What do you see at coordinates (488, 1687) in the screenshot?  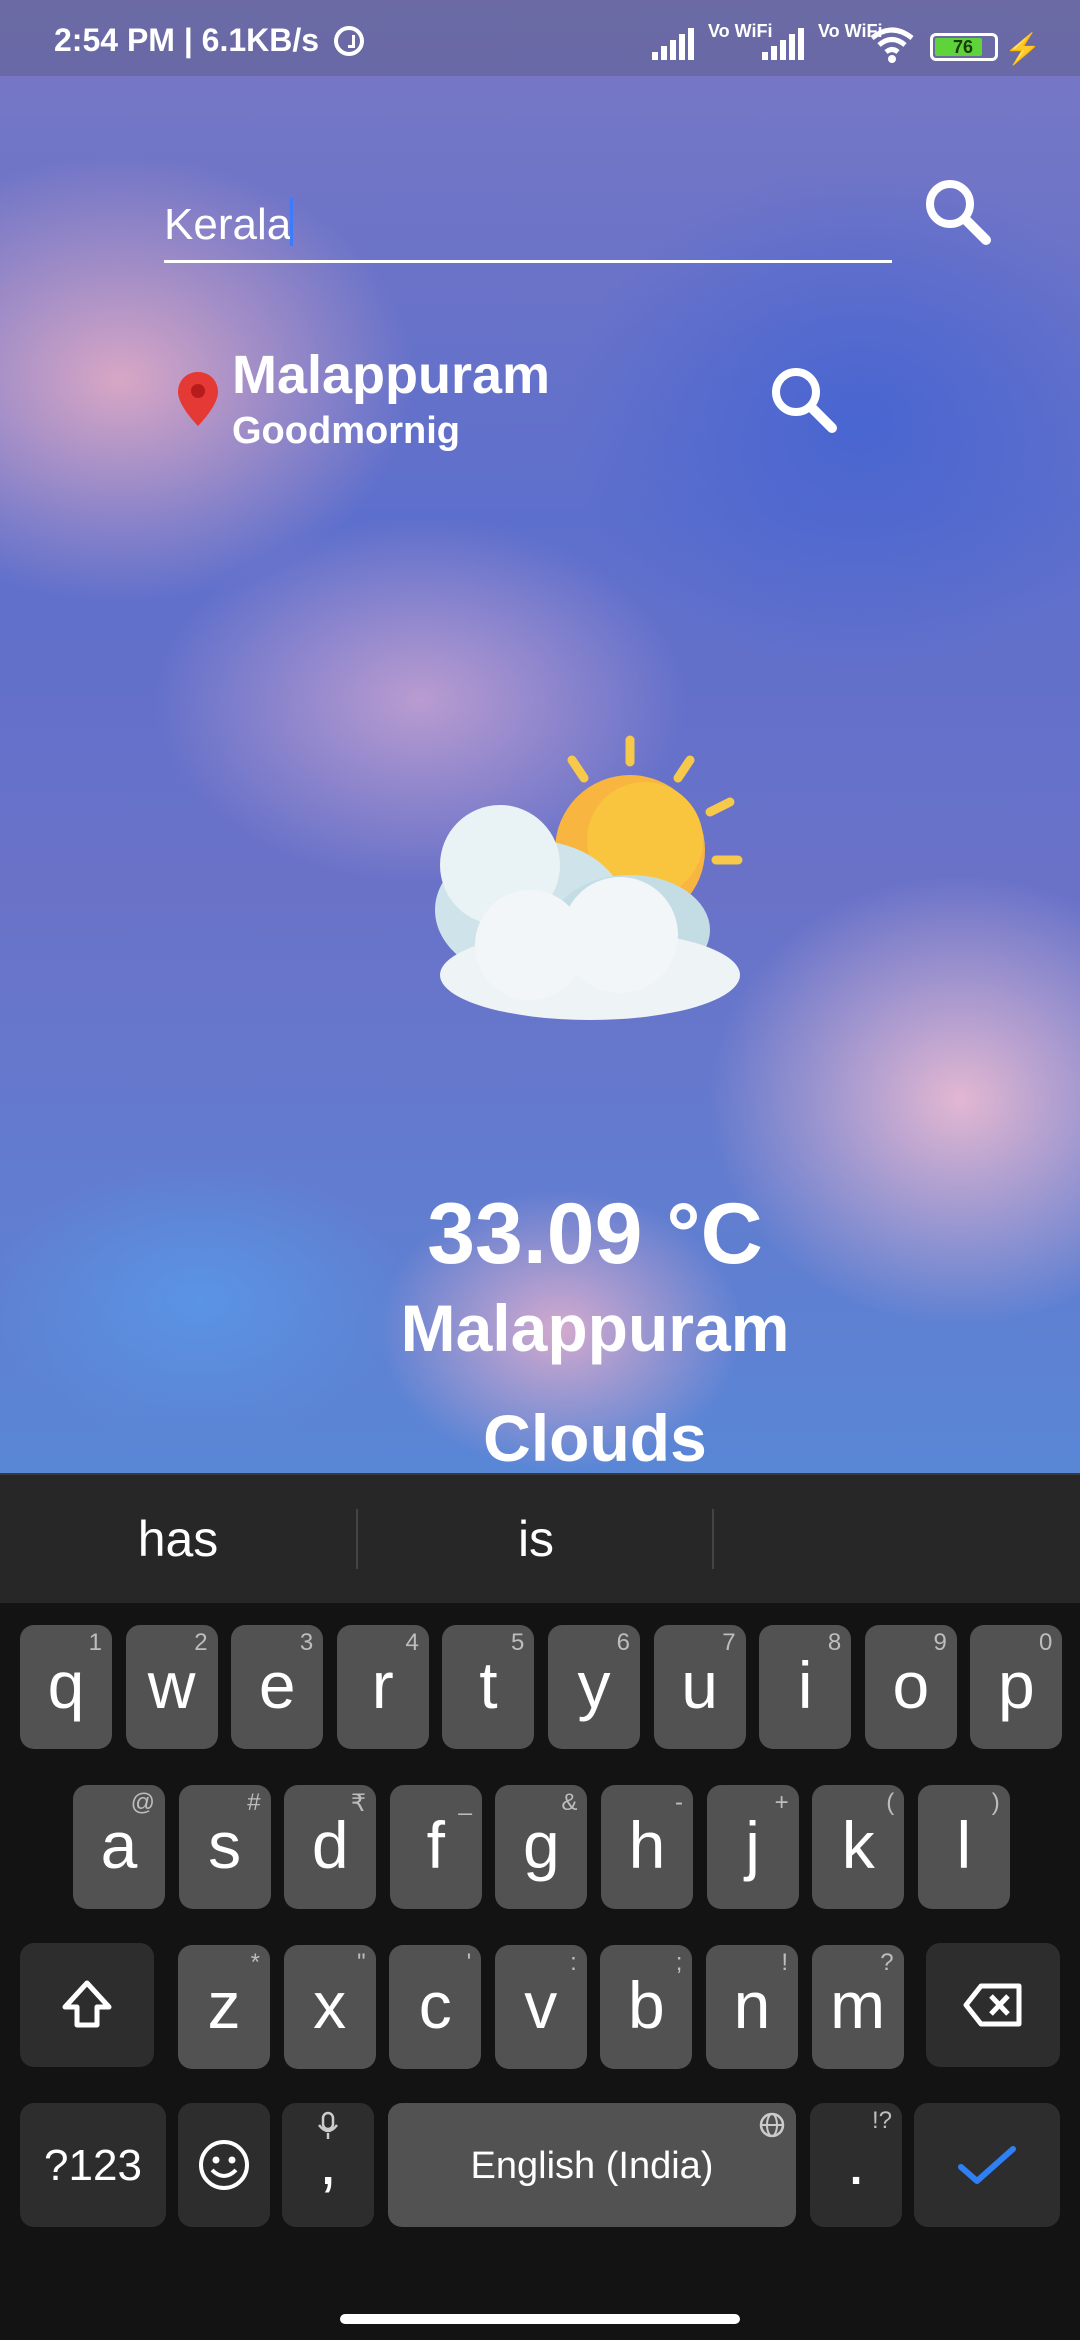 I see `key-t: t5` at bounding box center [488, 1687].